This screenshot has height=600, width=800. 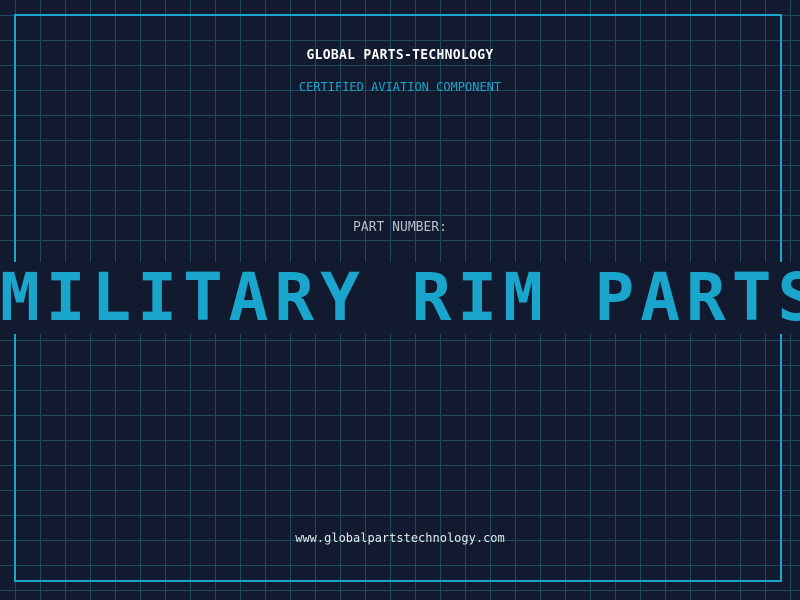 What do you see at coordinates (400, 227) in the screenshot?
I see `part-number-label: PART NUMBER:` at bounding box center [400, 227].